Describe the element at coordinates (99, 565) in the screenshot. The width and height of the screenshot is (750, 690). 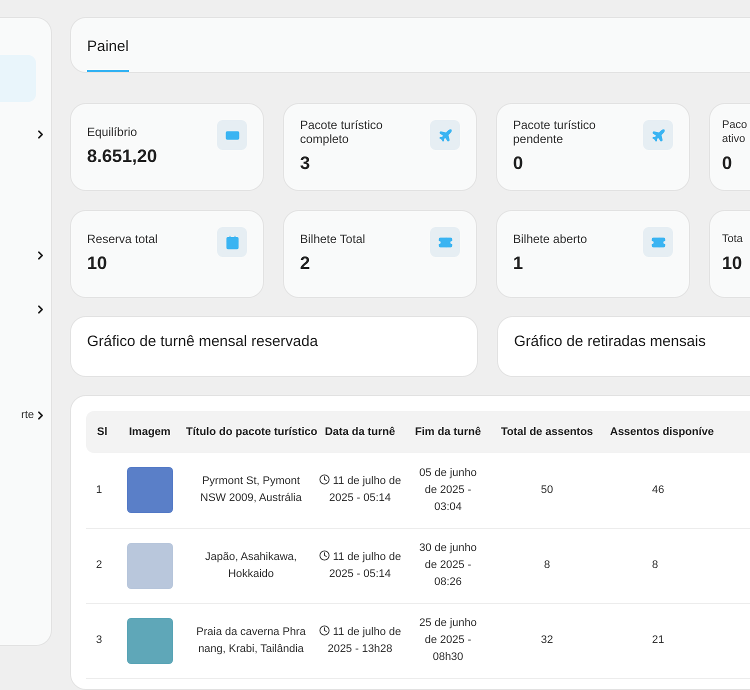
I see `table-cell: 2` at that location.